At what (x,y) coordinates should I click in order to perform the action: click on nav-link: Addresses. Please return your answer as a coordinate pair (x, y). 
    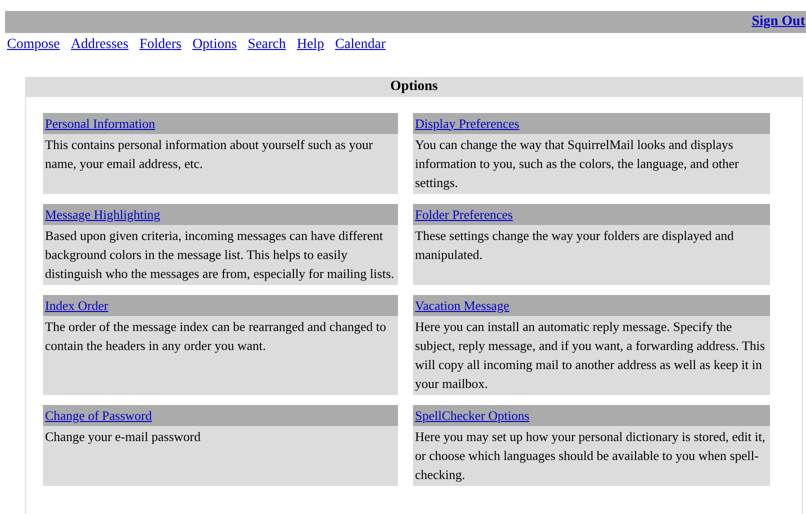
    Looking at the image, I should click on (99, 45).